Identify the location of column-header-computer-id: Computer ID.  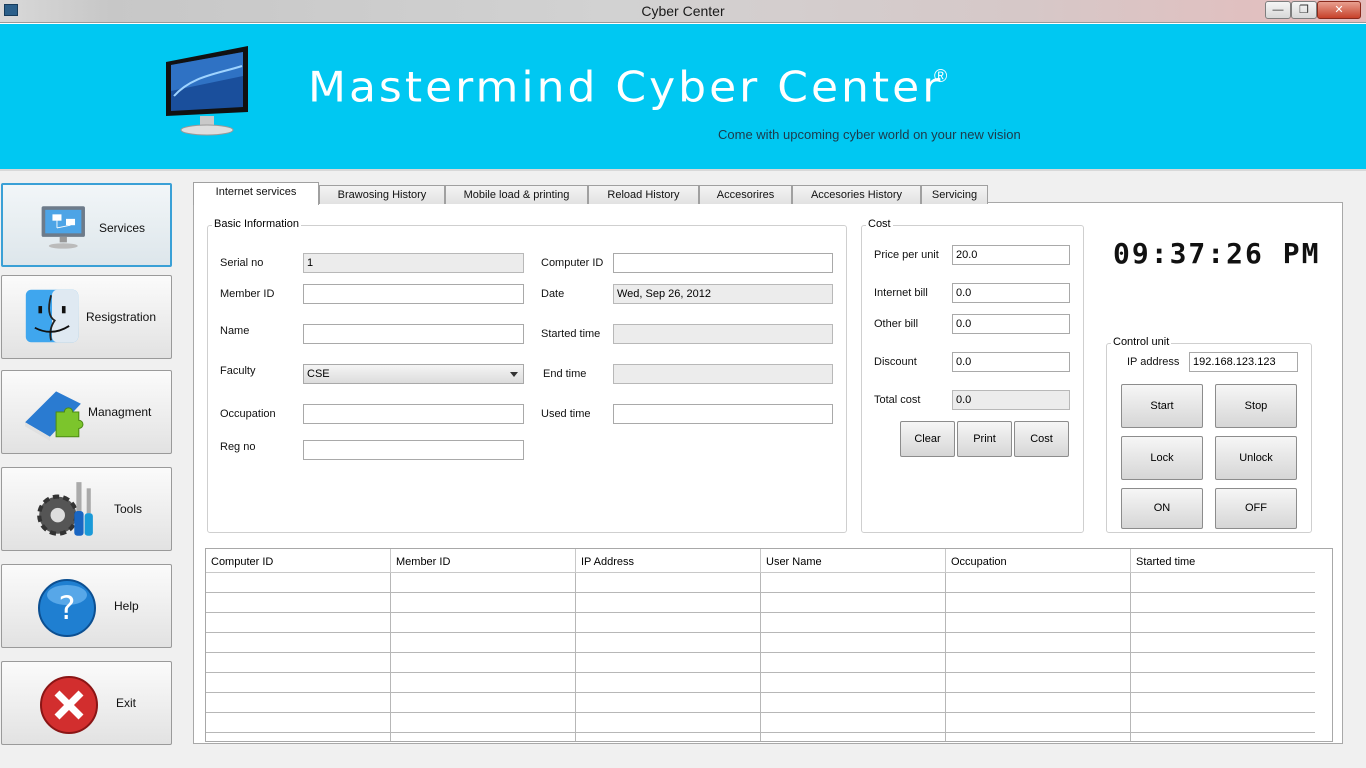
(298, 561).